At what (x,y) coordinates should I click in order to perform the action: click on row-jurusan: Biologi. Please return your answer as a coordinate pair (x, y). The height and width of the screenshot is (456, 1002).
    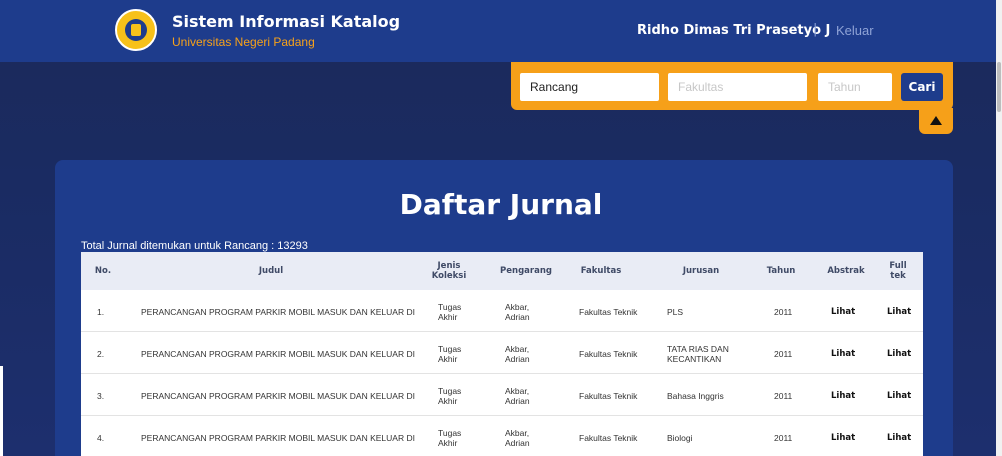
    Looking at the image, I should click on (680, 438).